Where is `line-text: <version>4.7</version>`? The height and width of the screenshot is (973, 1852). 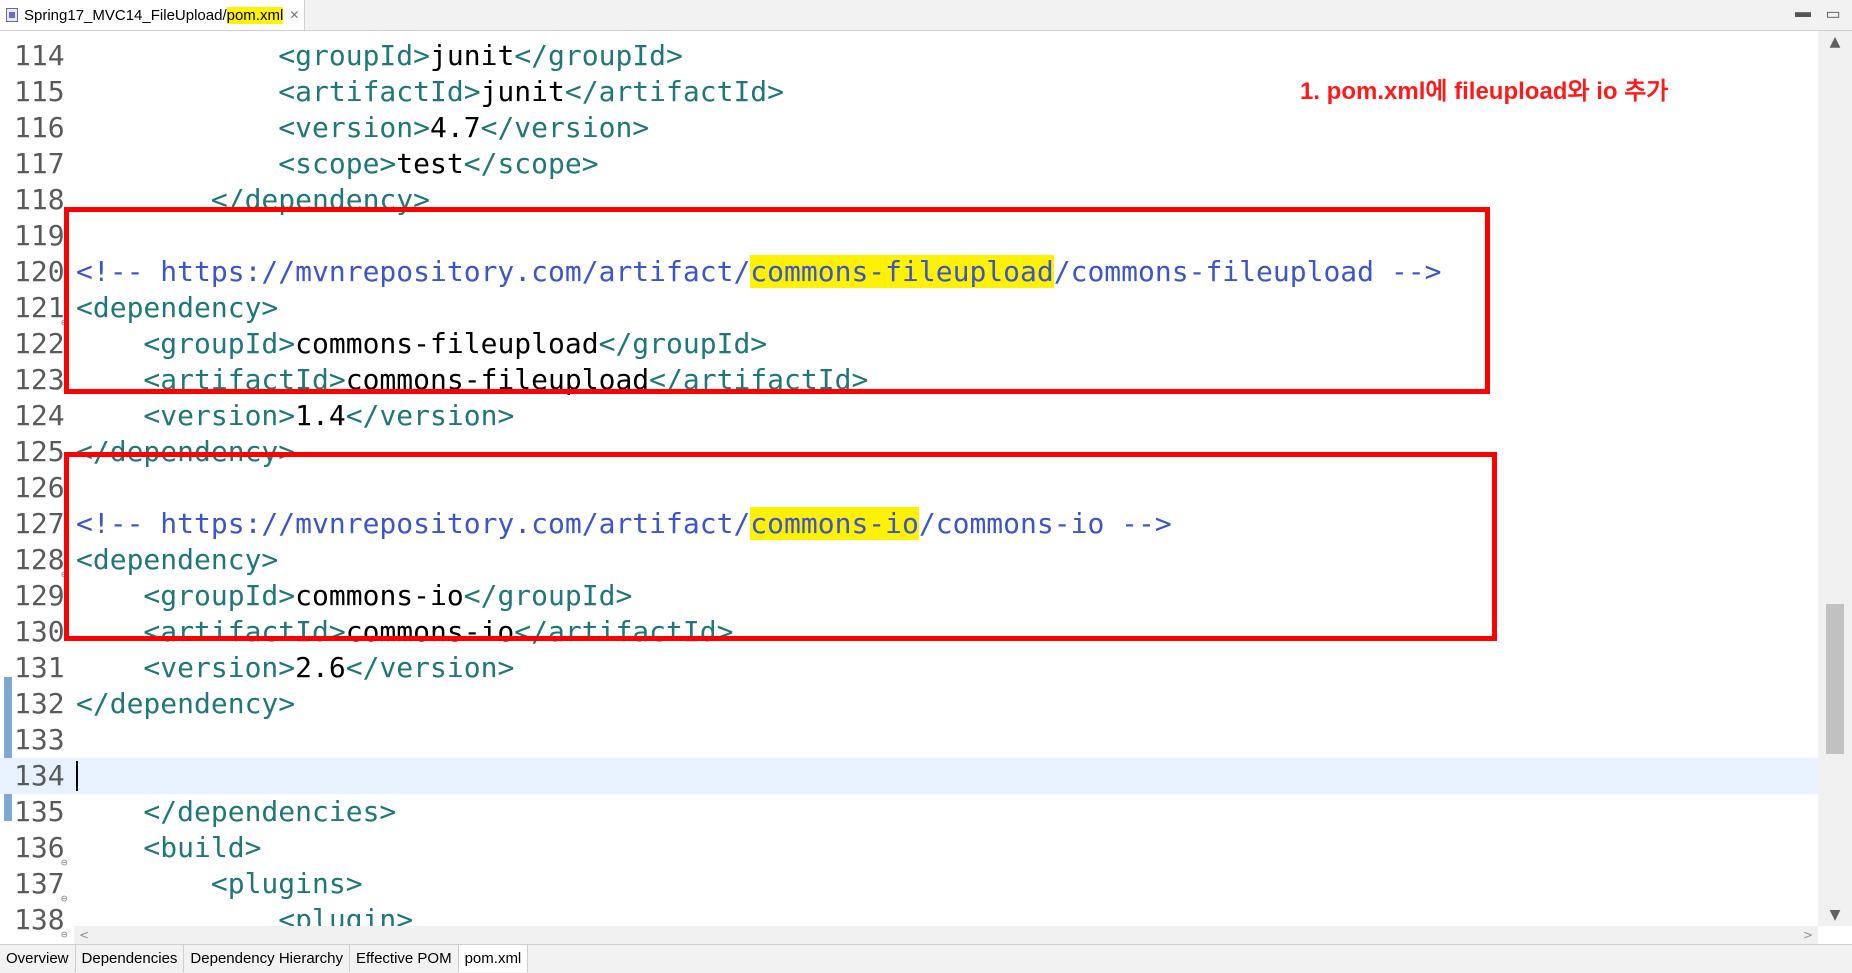 line-text: <version>4.7</version> is located at coordinates (362, 128).